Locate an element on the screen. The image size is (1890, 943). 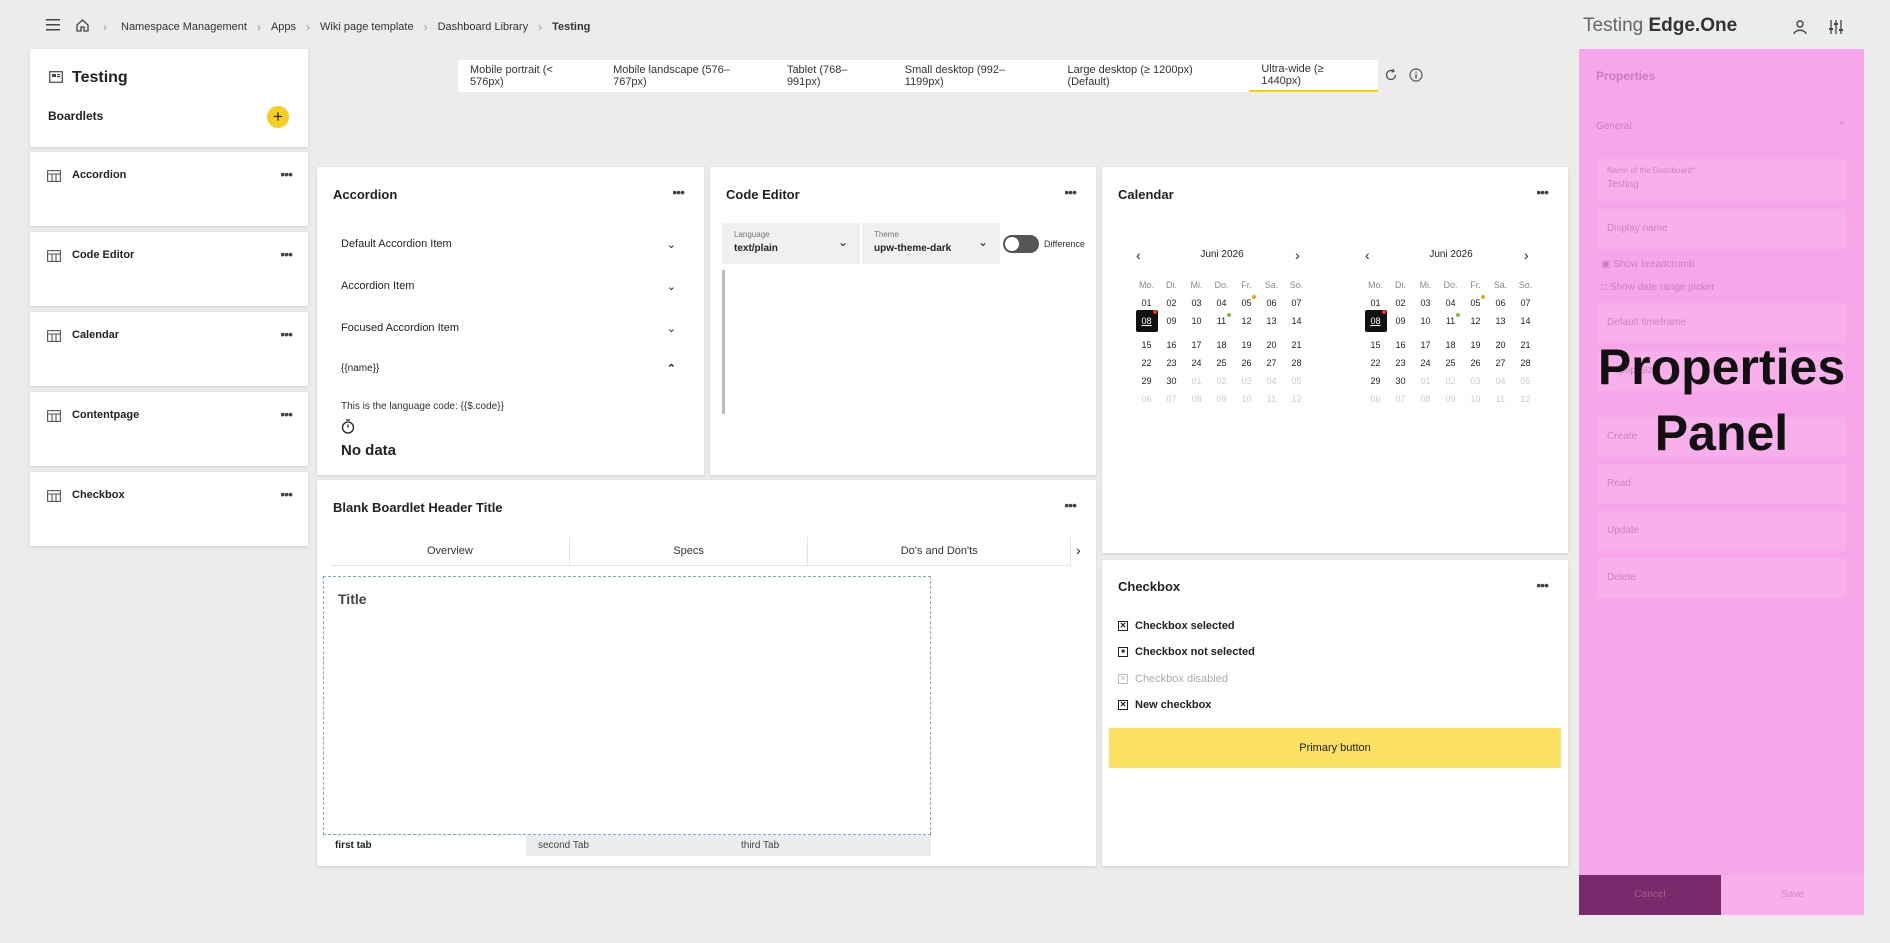
breadcrumb-item: Apps is located at coordinates (283, 27).